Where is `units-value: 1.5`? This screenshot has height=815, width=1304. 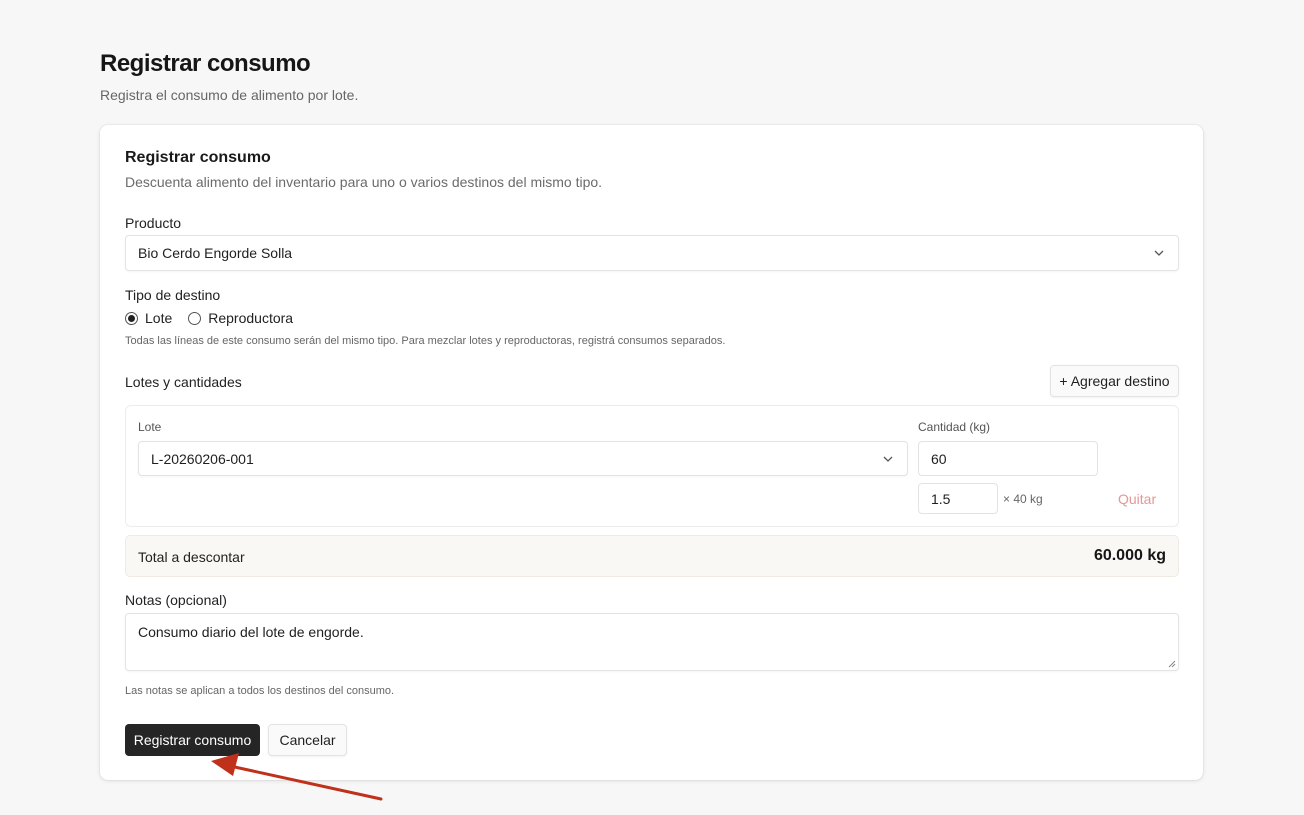
units-value: 1.5 is located at coordinates (941, 498).